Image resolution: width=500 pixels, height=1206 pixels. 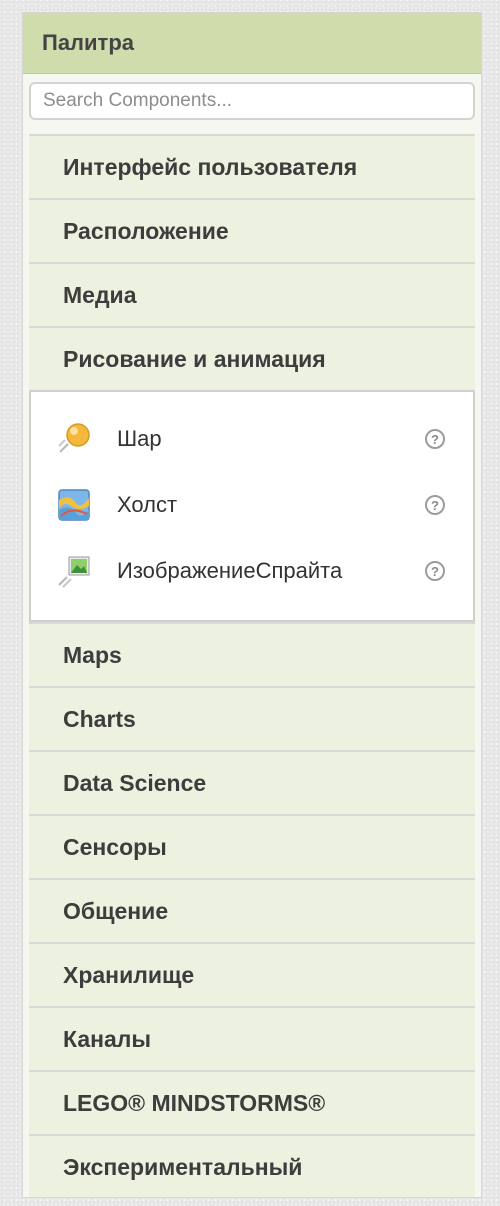 I want to click on category-social: Общение, so click(x=252, y=910).